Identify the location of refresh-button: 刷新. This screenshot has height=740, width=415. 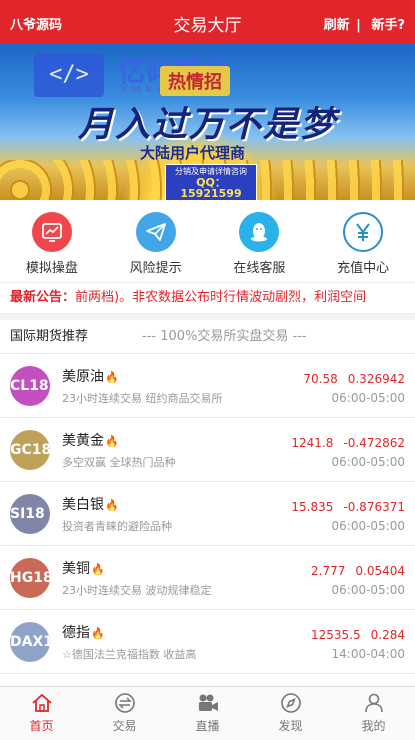
(337, 25).